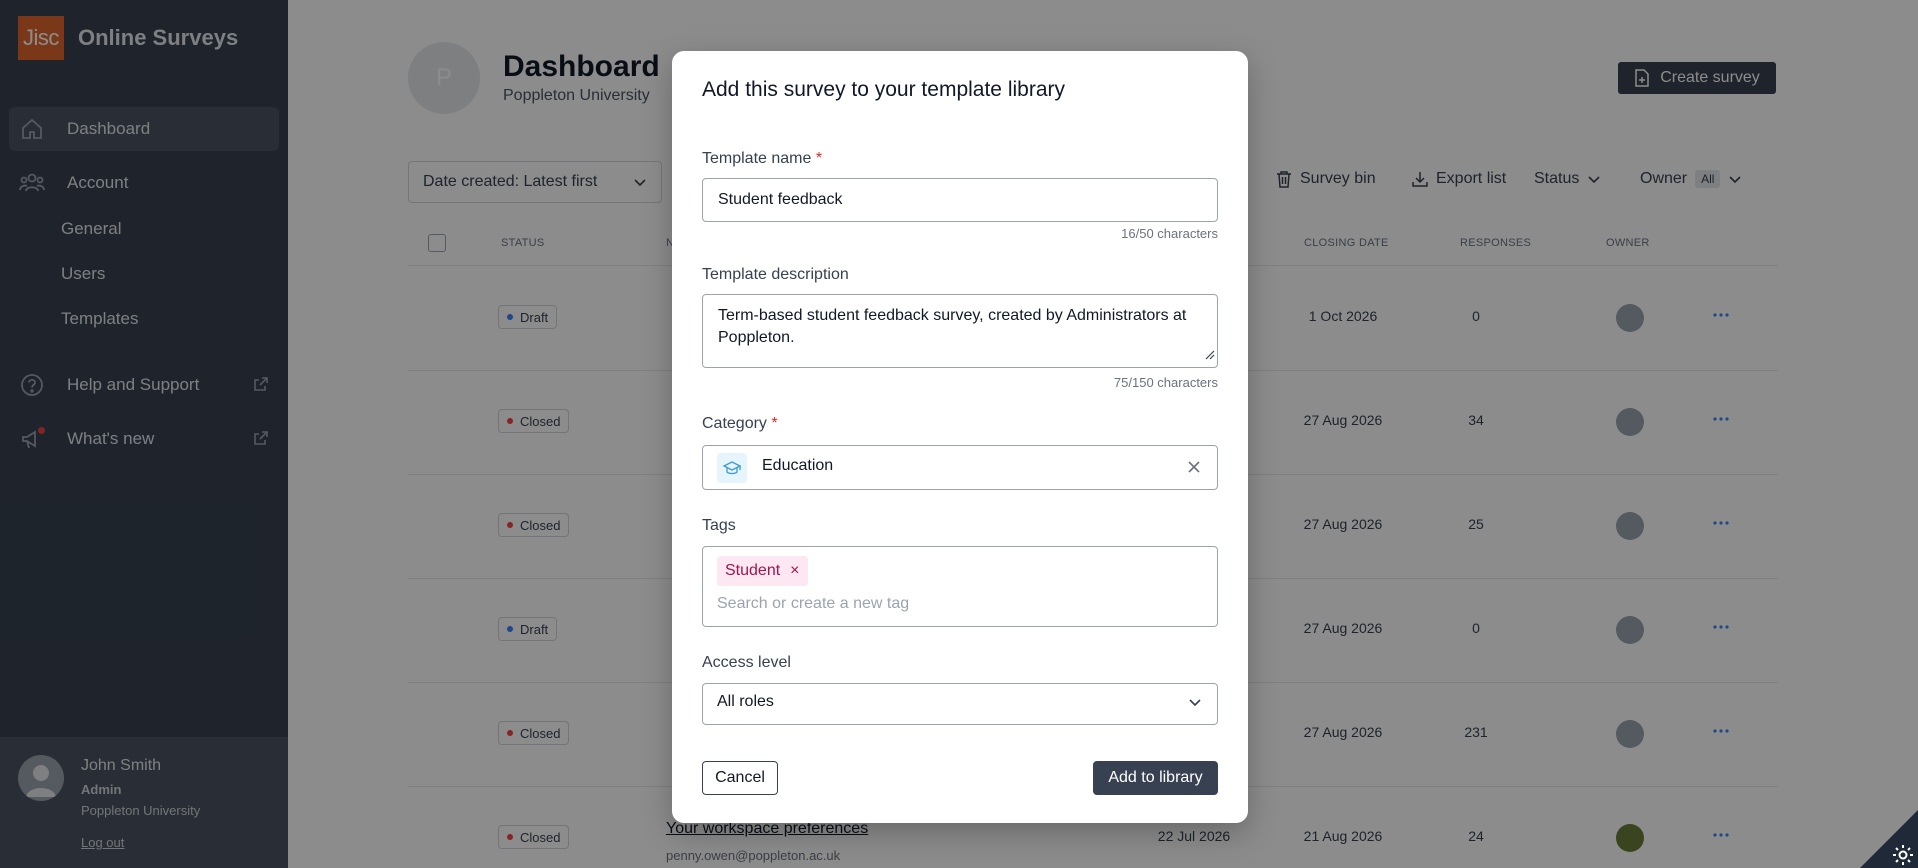 The width and height of the screenshot is (1918, 868). I want to click on add-to-library-button: Add to library, so click(1155, 778).